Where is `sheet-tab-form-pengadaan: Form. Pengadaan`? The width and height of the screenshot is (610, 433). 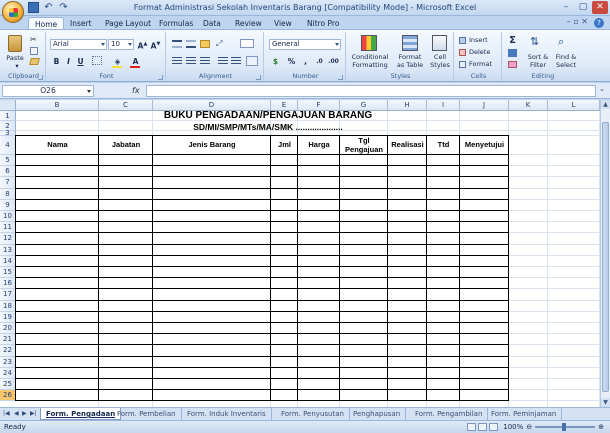
sheet-tab-form-pengadaan: Form. Pengadaan is located at coordinates (81, 414).